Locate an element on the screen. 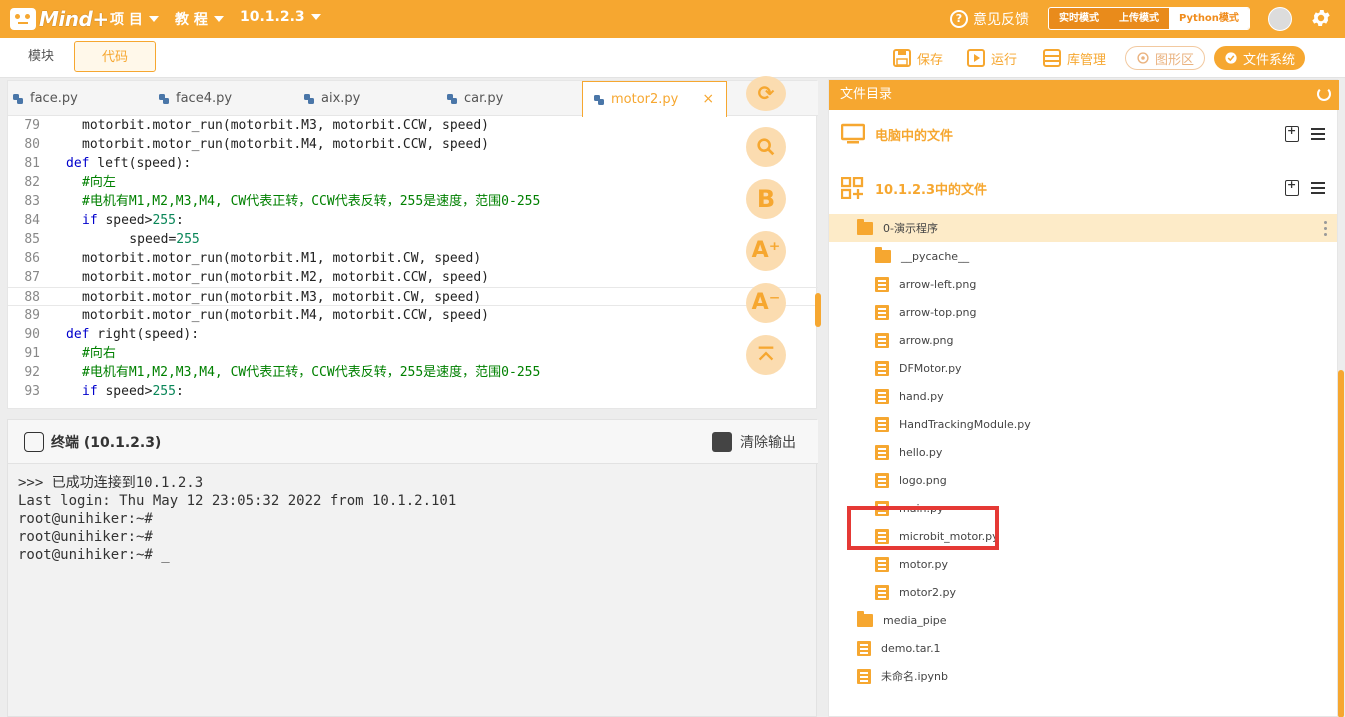 The image size is (1345, 717). save-button: 保存 is located at coordinates (917, 58).